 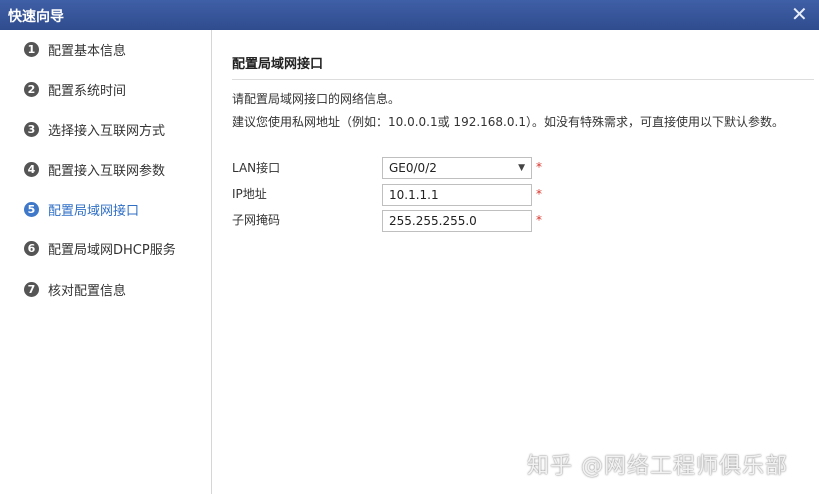 I want to click on step-label: 配置接入互联网参数, so click(x=107, y=171).